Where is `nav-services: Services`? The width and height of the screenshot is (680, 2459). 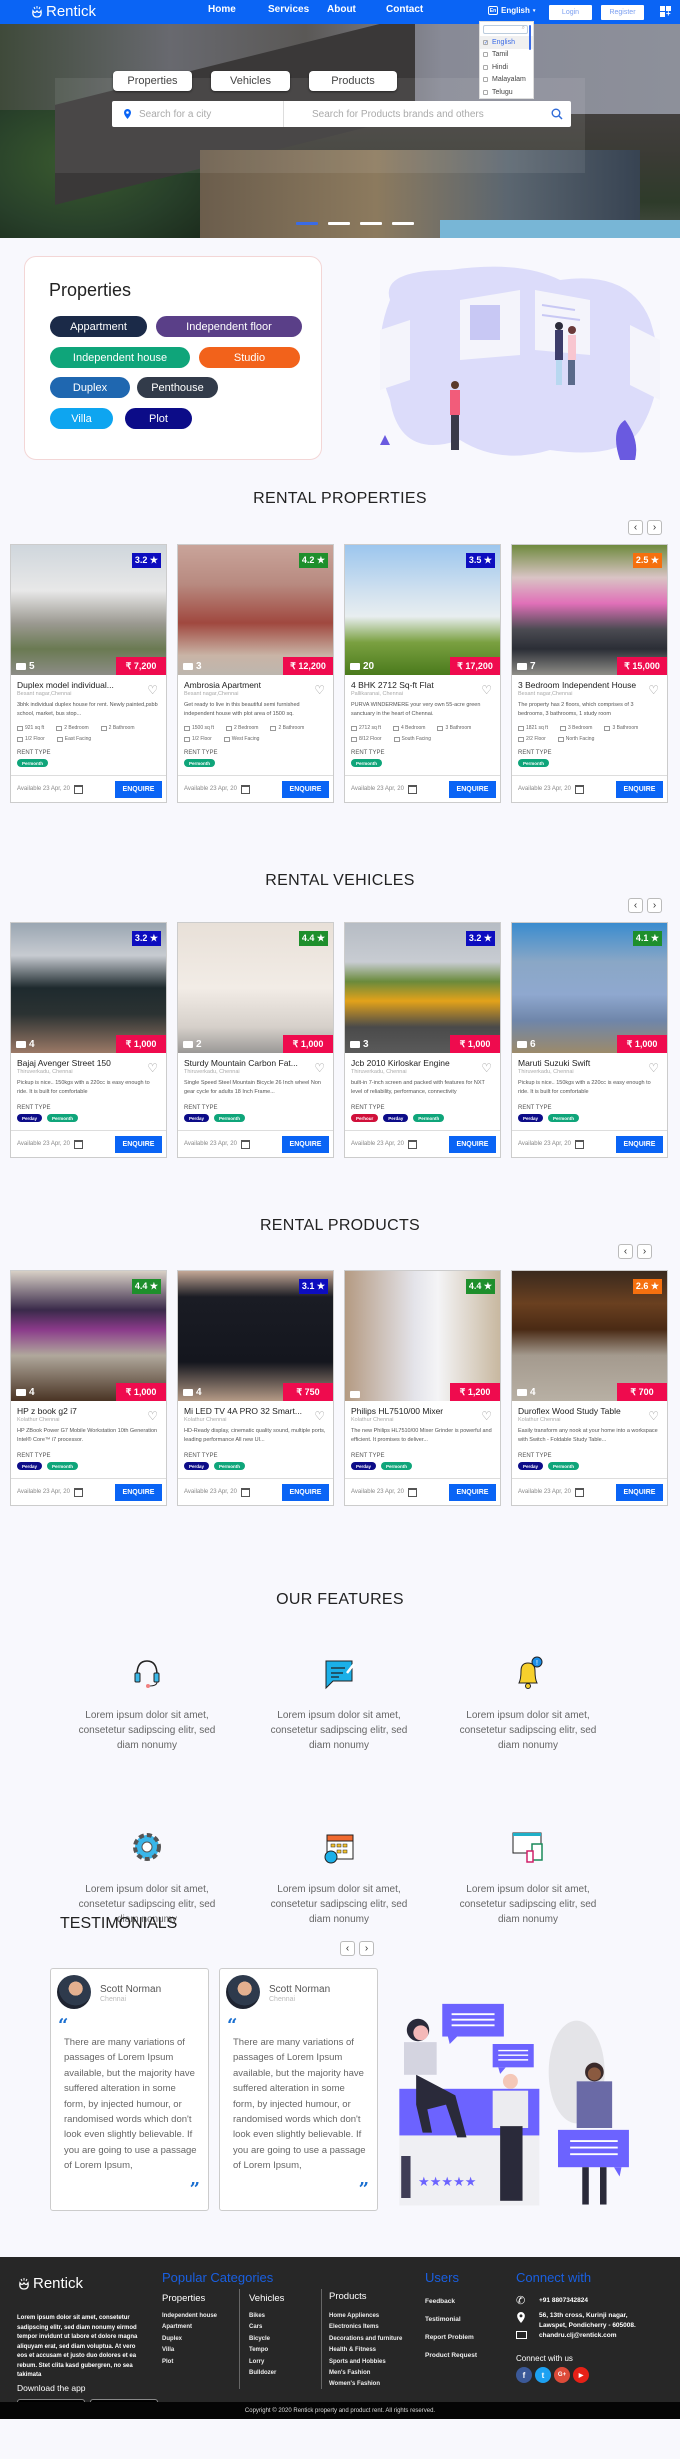 nav-services: Services is located at coordinates (288, 9).